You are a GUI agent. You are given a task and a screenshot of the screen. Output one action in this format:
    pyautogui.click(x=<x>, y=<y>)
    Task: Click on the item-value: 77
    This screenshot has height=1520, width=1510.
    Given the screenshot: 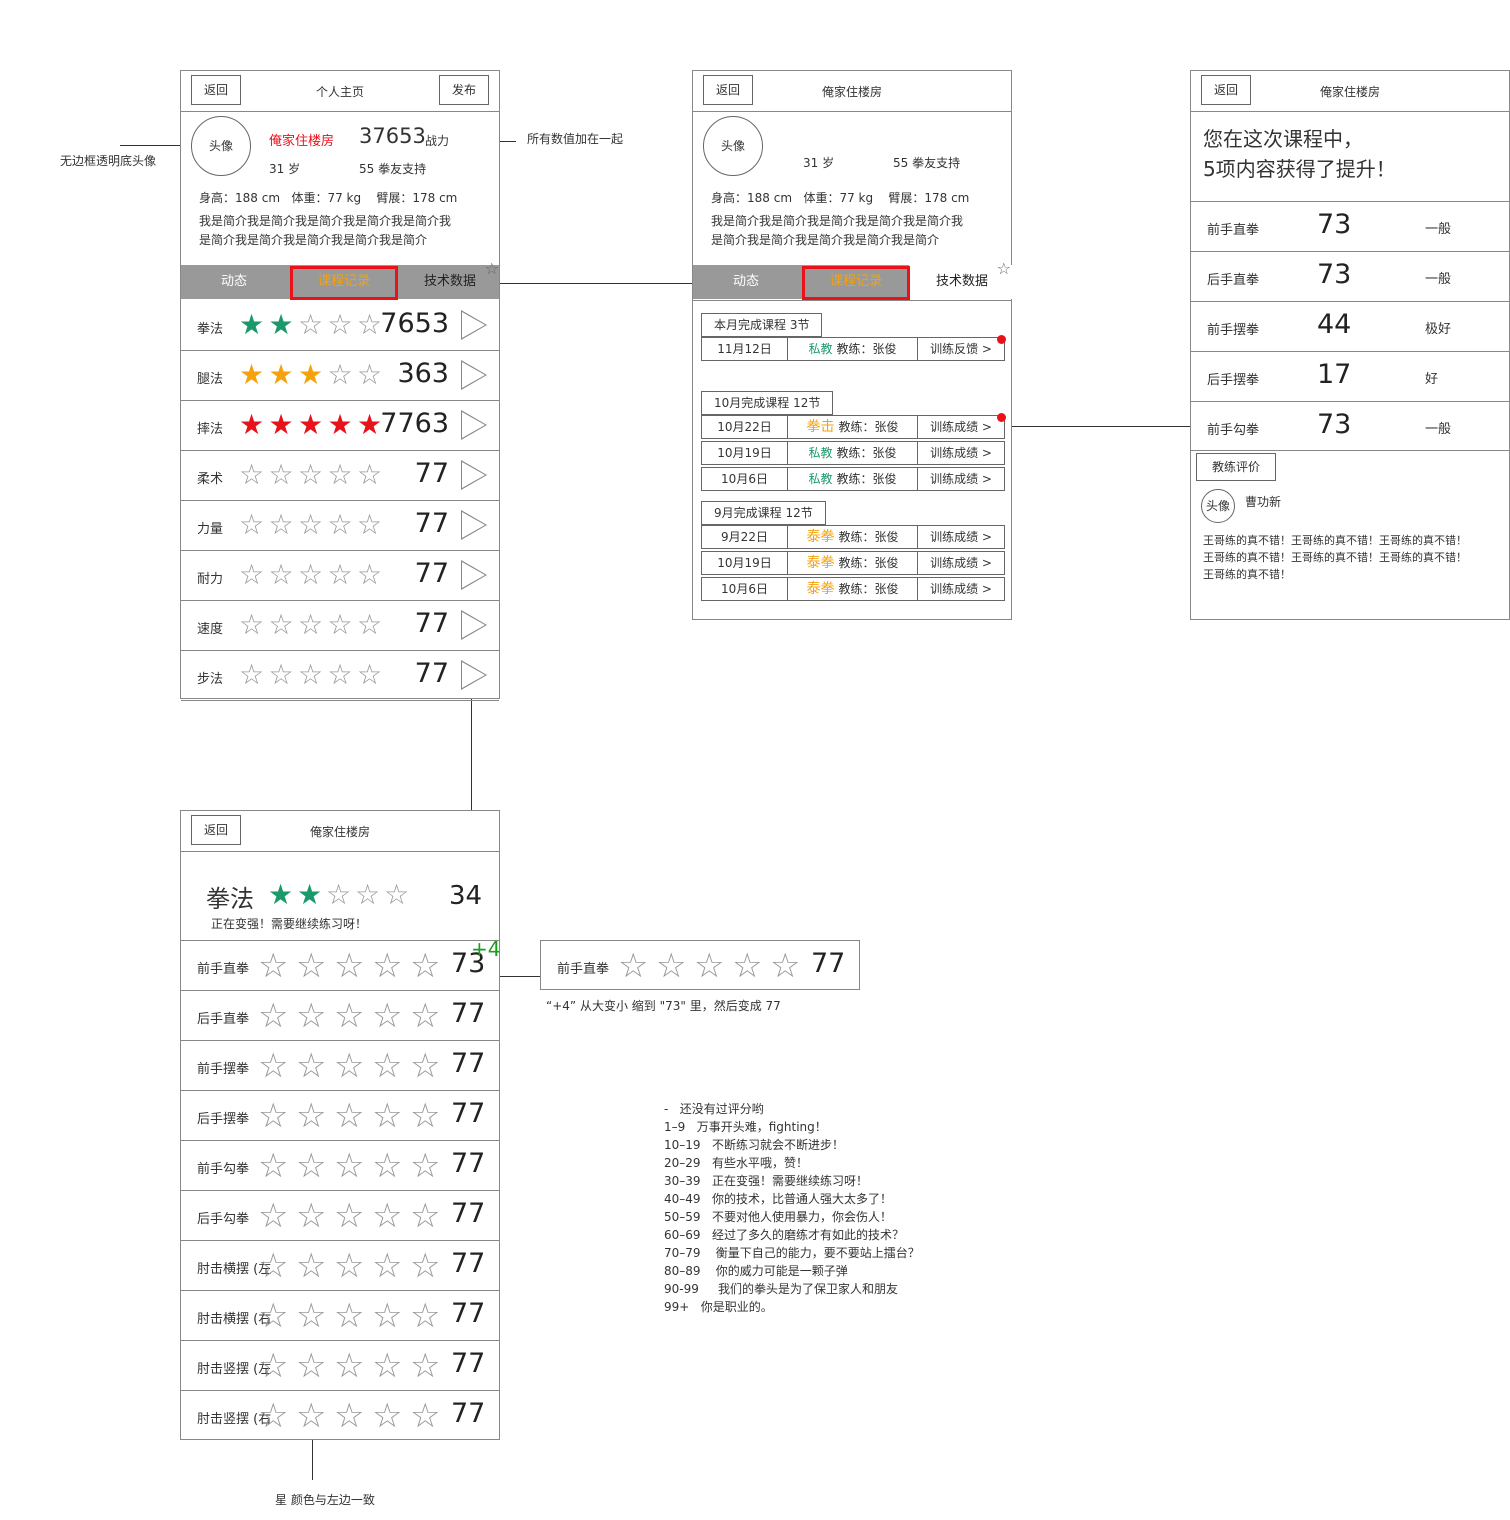 What is the action you would take?
    pyautogui.click(x=828, y=963)
    